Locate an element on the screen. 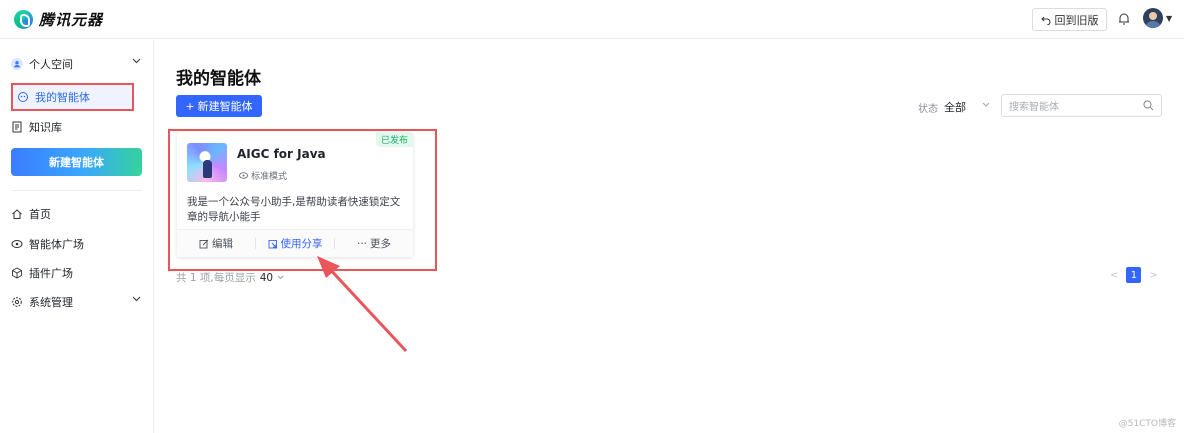 This screenshot has height=433, width=1184. sidebar-item-agent-plaza: 智能体广场 is located at coordinates (47, 244).